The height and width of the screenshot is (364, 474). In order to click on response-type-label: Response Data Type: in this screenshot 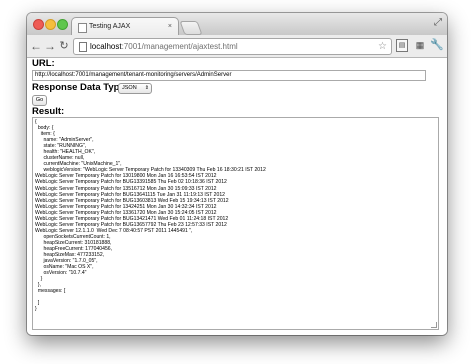, I will do `click(80, 87)`.